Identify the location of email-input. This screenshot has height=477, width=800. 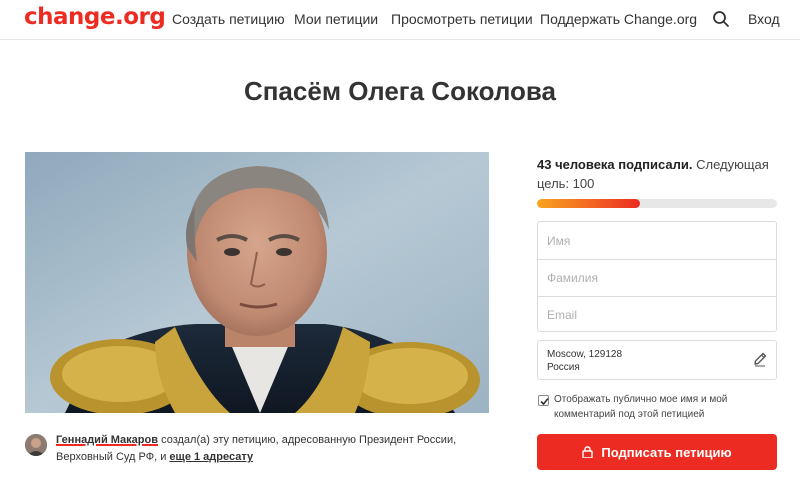
(657, 314).